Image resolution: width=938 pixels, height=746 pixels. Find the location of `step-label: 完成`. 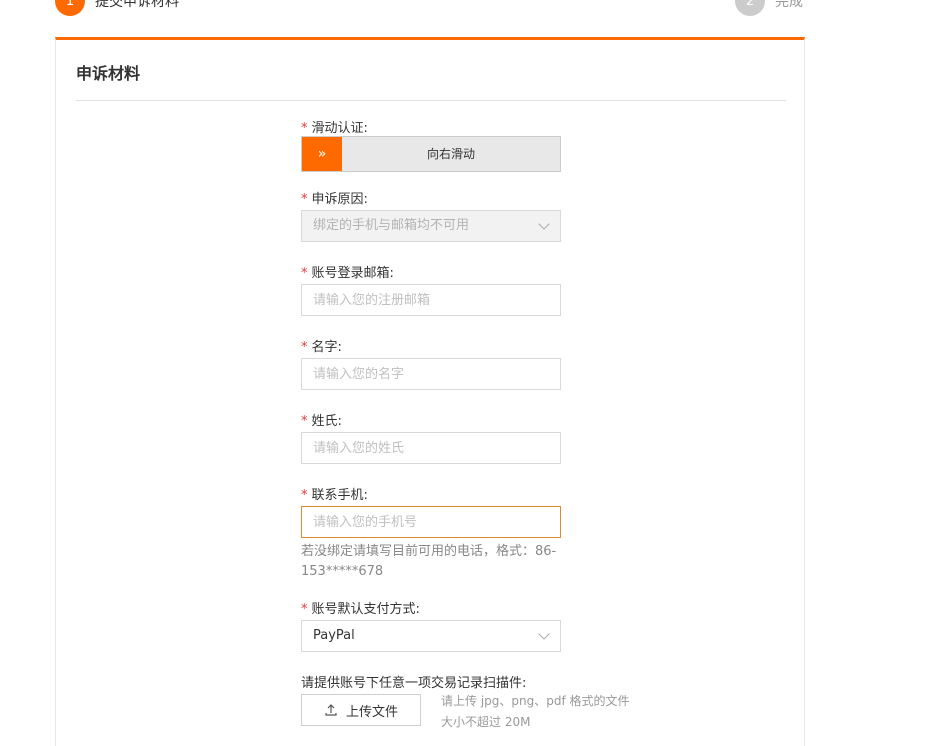

step-label: 完成 is located at coordinates (789, 5).